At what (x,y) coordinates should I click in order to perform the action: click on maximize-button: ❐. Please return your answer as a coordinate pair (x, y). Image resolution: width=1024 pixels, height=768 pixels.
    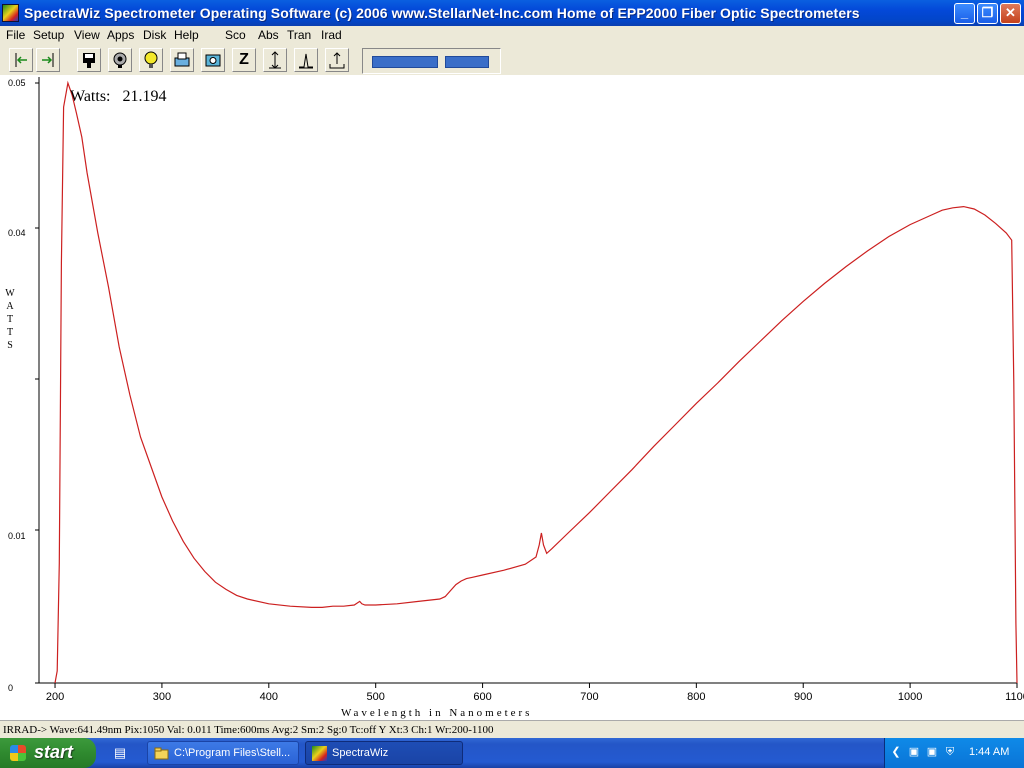
    Looking at the image, I should click on (987, 13).